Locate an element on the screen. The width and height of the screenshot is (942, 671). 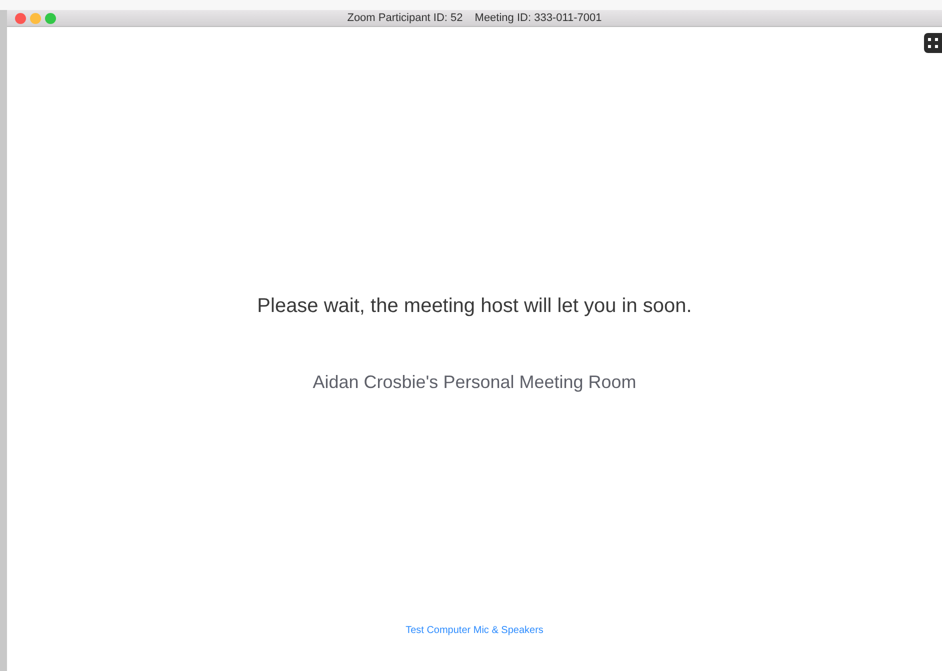
fullscreen-button is located at coordinates (933, 43).